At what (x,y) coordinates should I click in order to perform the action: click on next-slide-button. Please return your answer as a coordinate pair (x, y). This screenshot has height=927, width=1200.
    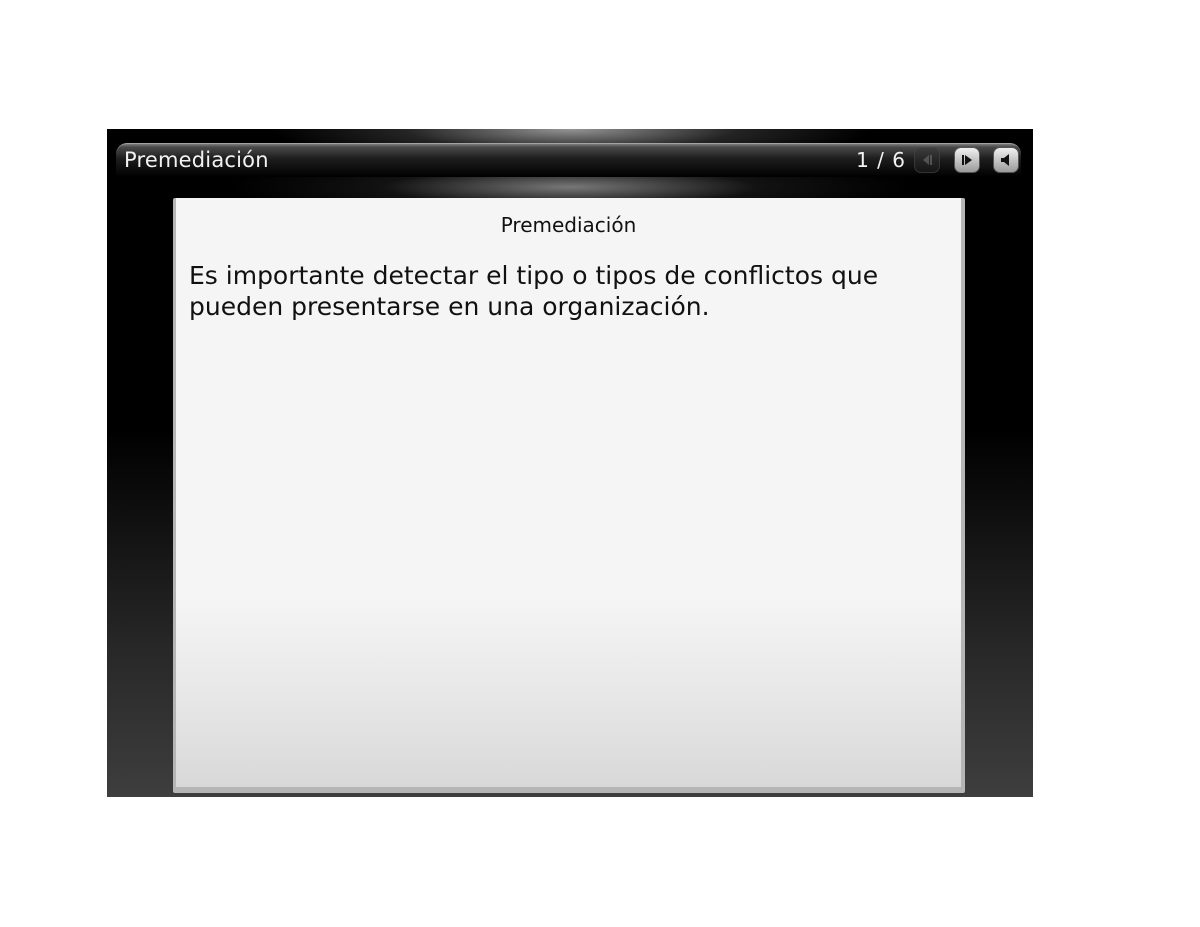
    Looking at the image, I should click on (967, 160).